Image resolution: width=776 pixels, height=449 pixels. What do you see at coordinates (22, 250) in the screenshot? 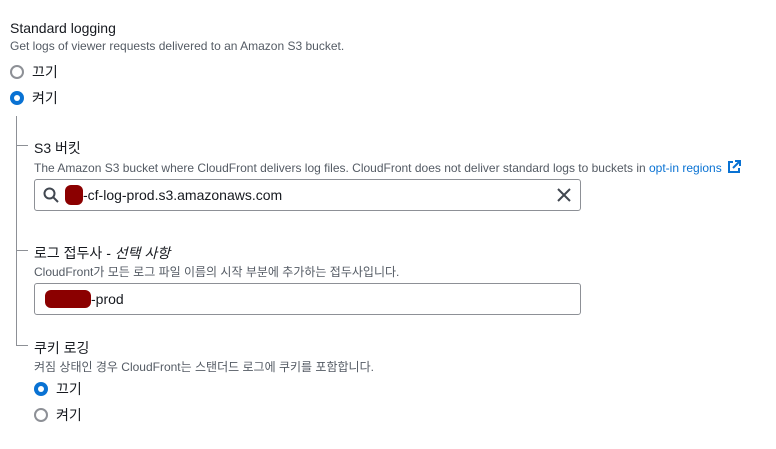
I see `tree-branch-prefix` at bounding box center [22, 250].